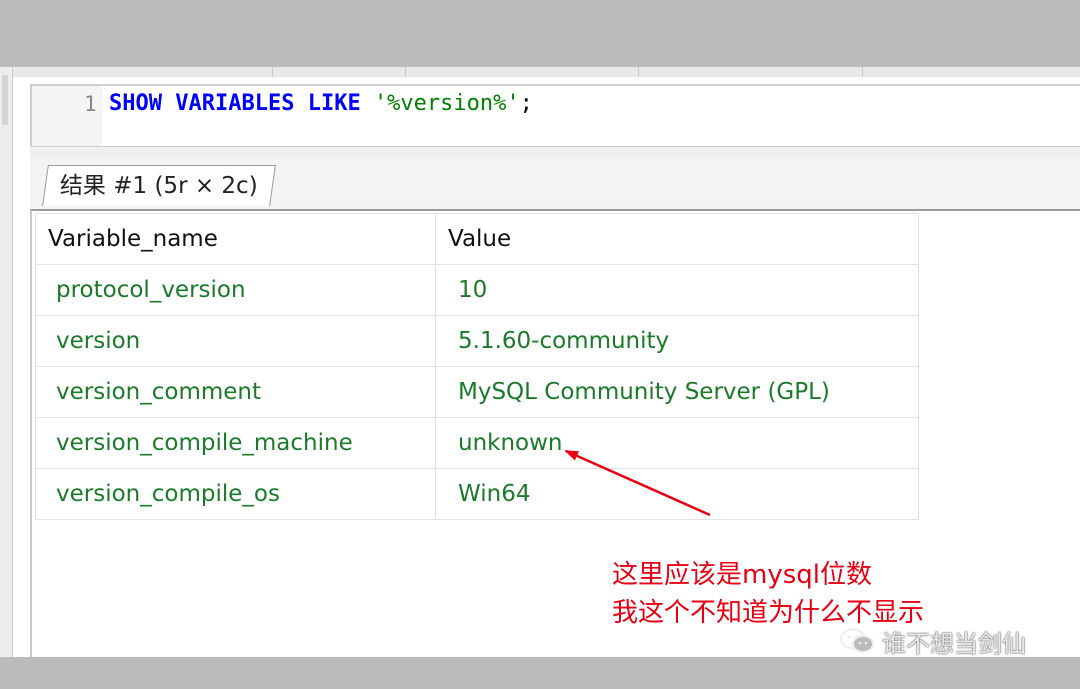 This screenshot has width=1080, height=689. Describe the element at coordinates (677, 494) in the screenshot. I see `cell-value: Win64` at that location.